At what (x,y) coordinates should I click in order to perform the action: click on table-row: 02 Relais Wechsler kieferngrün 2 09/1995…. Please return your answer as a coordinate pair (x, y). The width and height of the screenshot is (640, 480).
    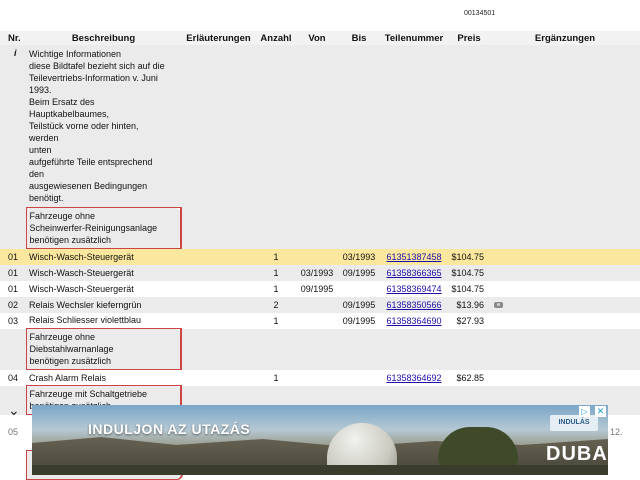
    Looking at the image, I should click on (320, 304).